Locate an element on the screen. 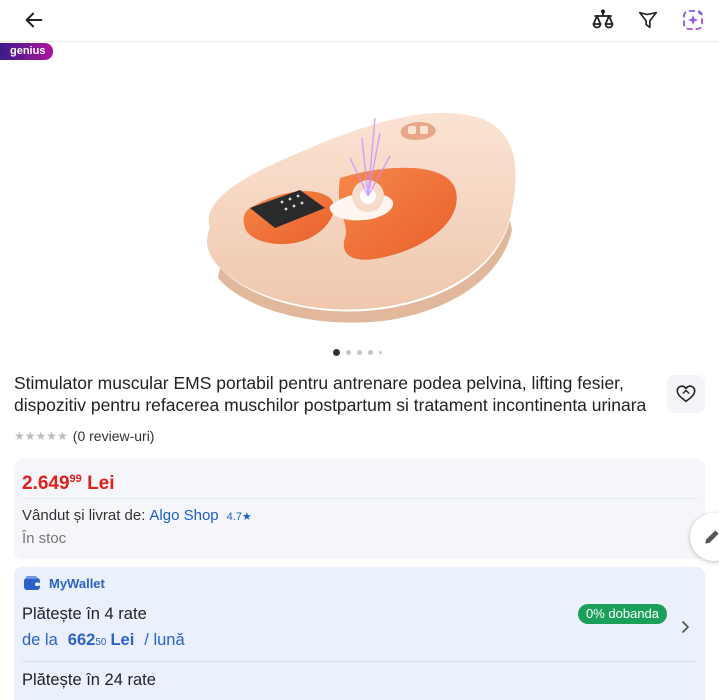 This screenshot has height=700, width=719. installment-plan-4-amount: de la 662 50 Lei / lună is located at coordinates (103, 640).